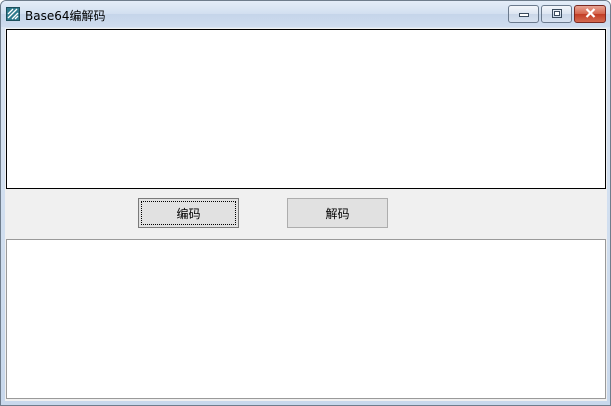 This screenshot has width=611, height=406. I want to click on minimize-icon, so click(523, 14).